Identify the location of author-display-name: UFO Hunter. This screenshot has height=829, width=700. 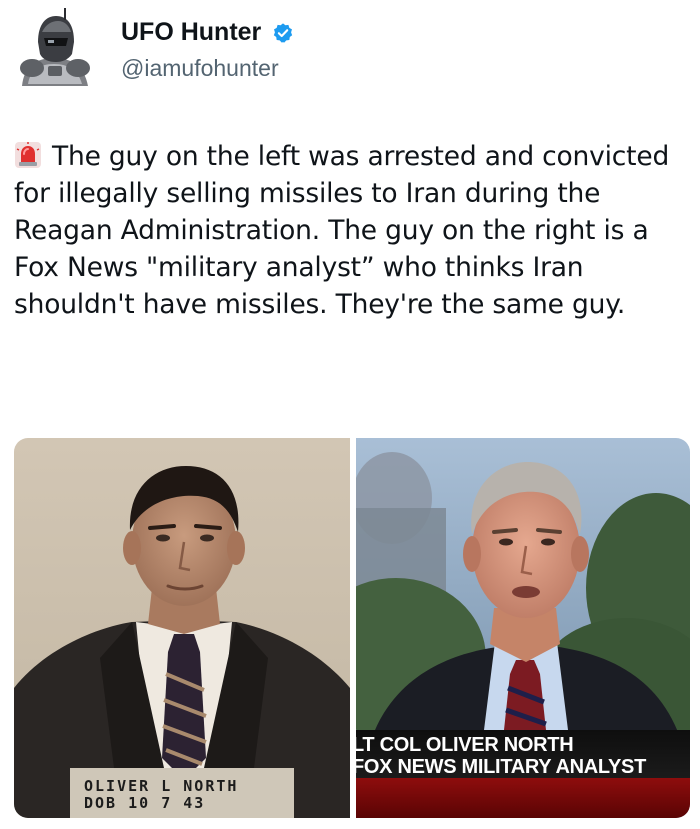
(191, 32).